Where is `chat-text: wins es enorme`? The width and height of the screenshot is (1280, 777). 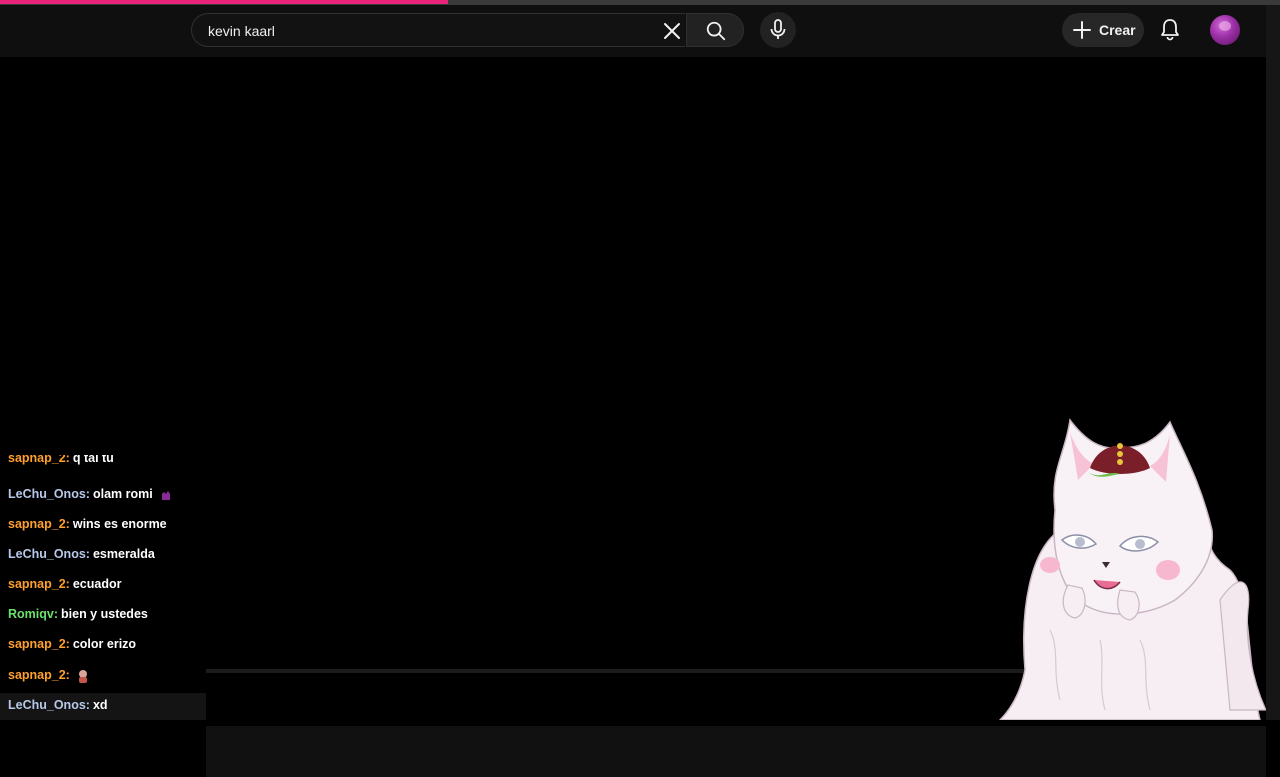
chat-text: wins es enorme is located at coordinates (119, 524).